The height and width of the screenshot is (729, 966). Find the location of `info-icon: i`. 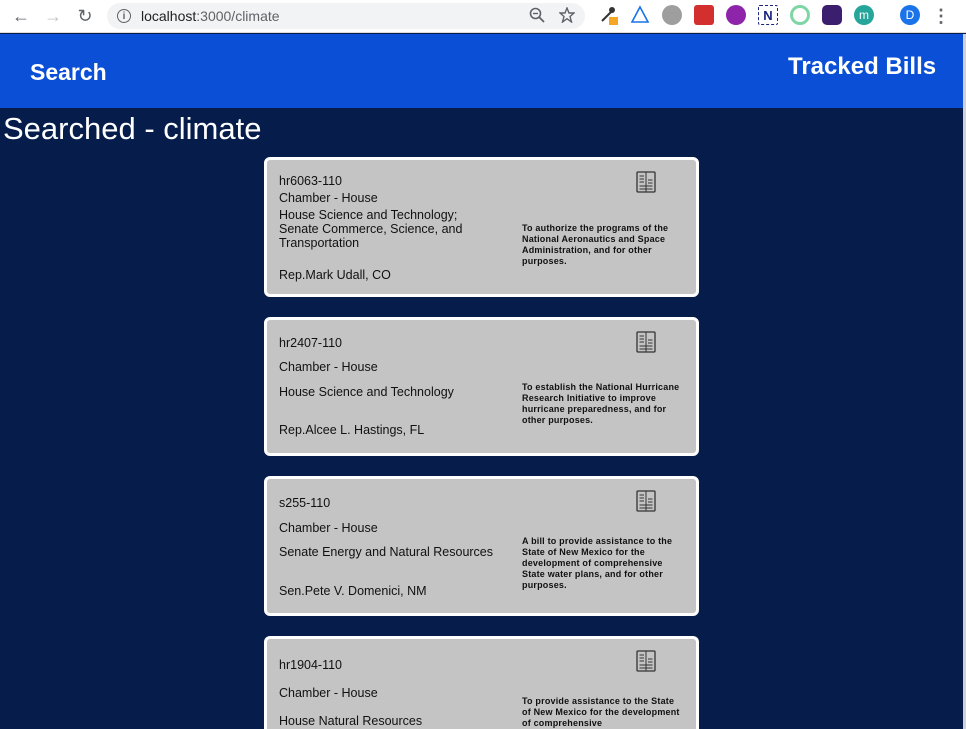

info-icon: i is located at coordinates (124, 16).